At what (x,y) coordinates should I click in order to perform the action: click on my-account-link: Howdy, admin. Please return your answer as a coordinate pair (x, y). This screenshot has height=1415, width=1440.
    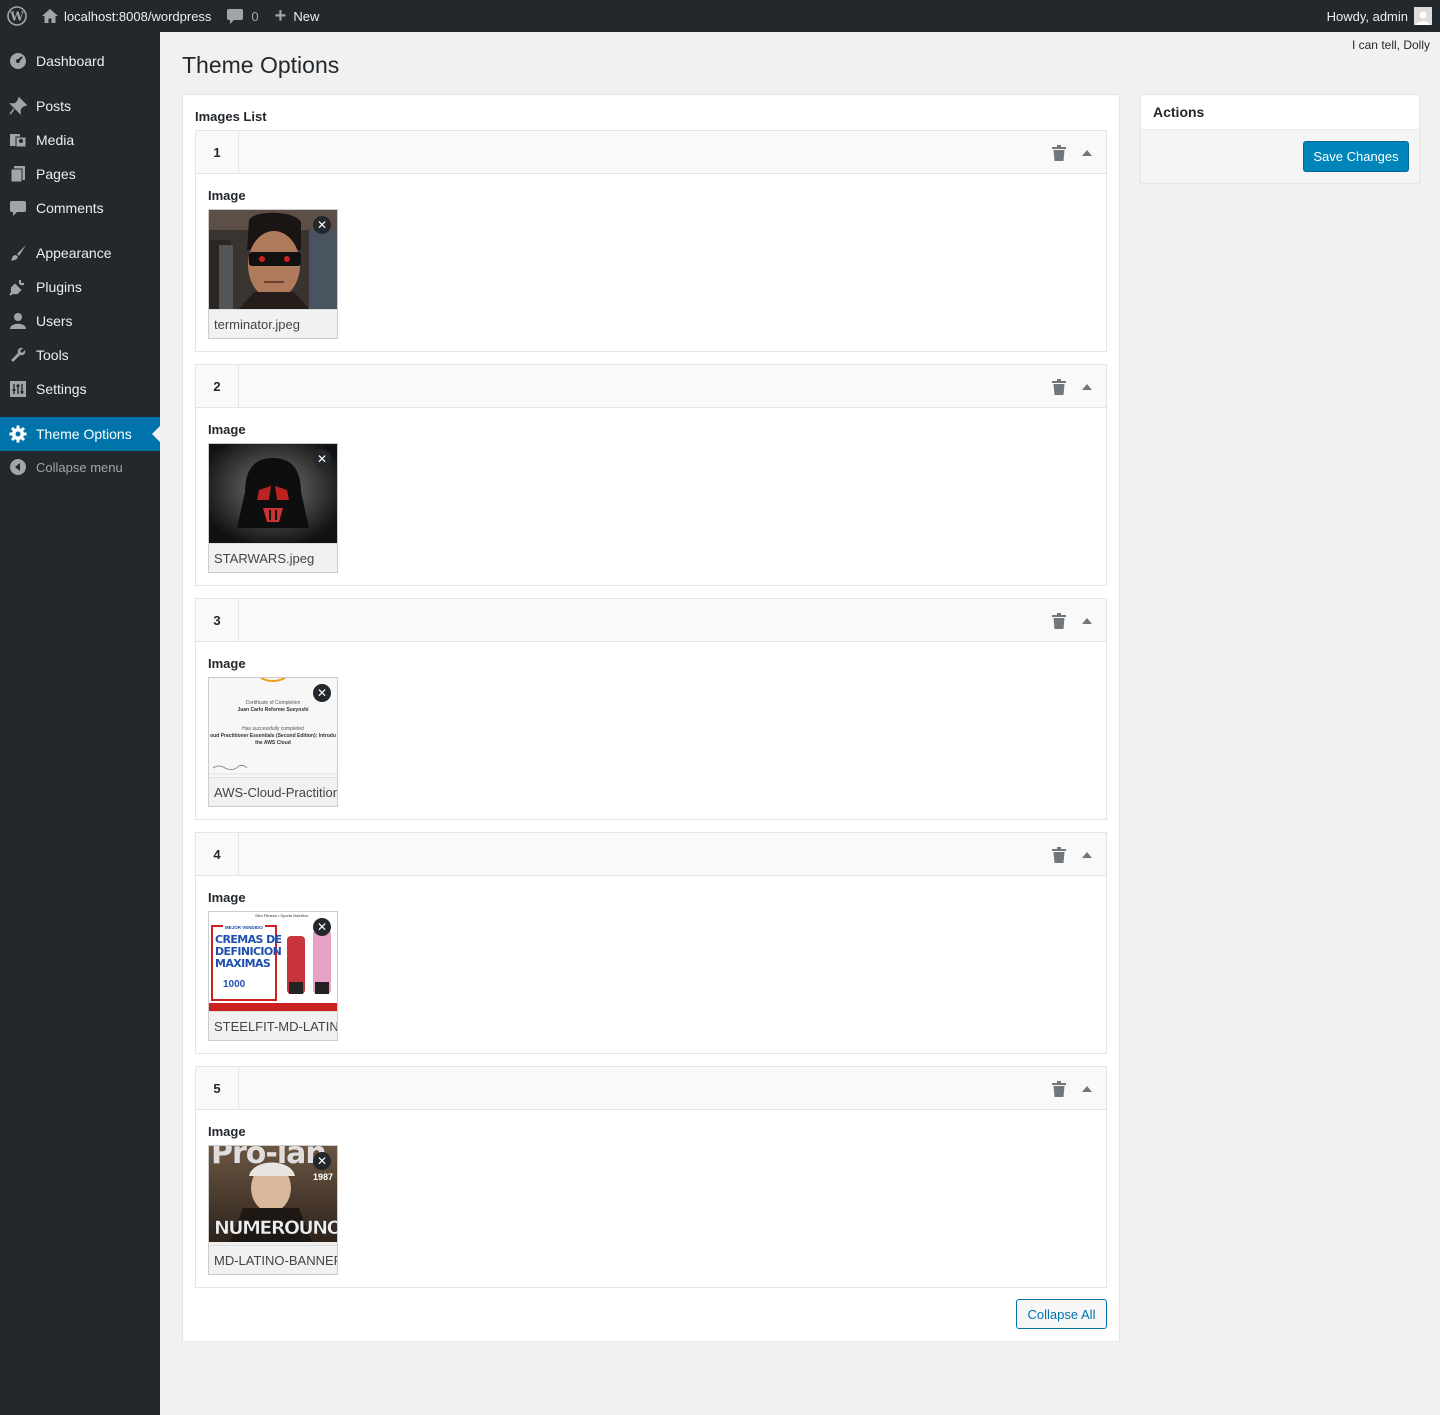
    Looking at the image, I should click on (1379, 16).